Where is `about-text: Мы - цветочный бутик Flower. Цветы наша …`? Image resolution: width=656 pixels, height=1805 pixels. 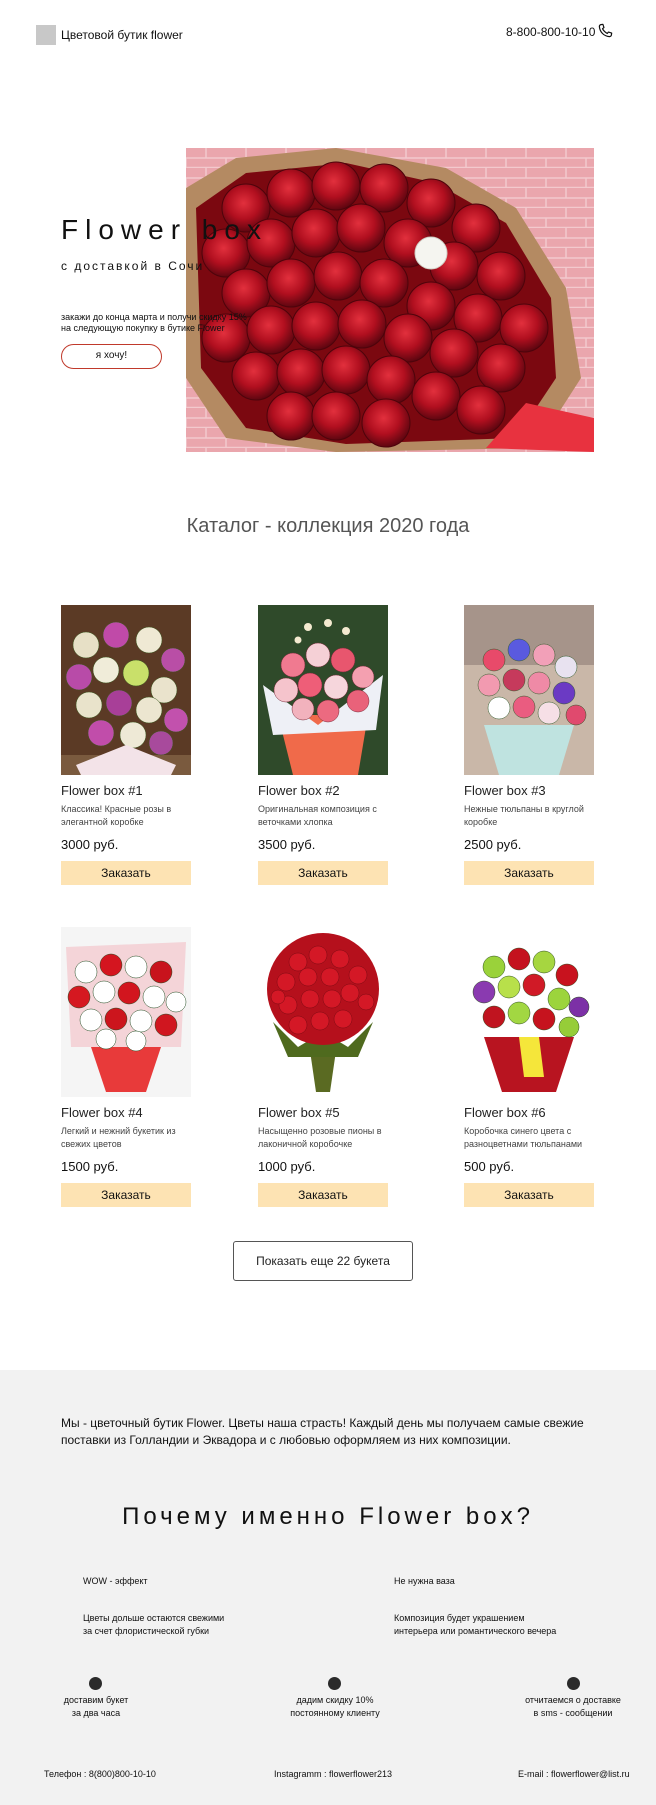 about-text: Мы - цветочный бутик Flower. Цветы наша … is located at coordinates (322, 1431).